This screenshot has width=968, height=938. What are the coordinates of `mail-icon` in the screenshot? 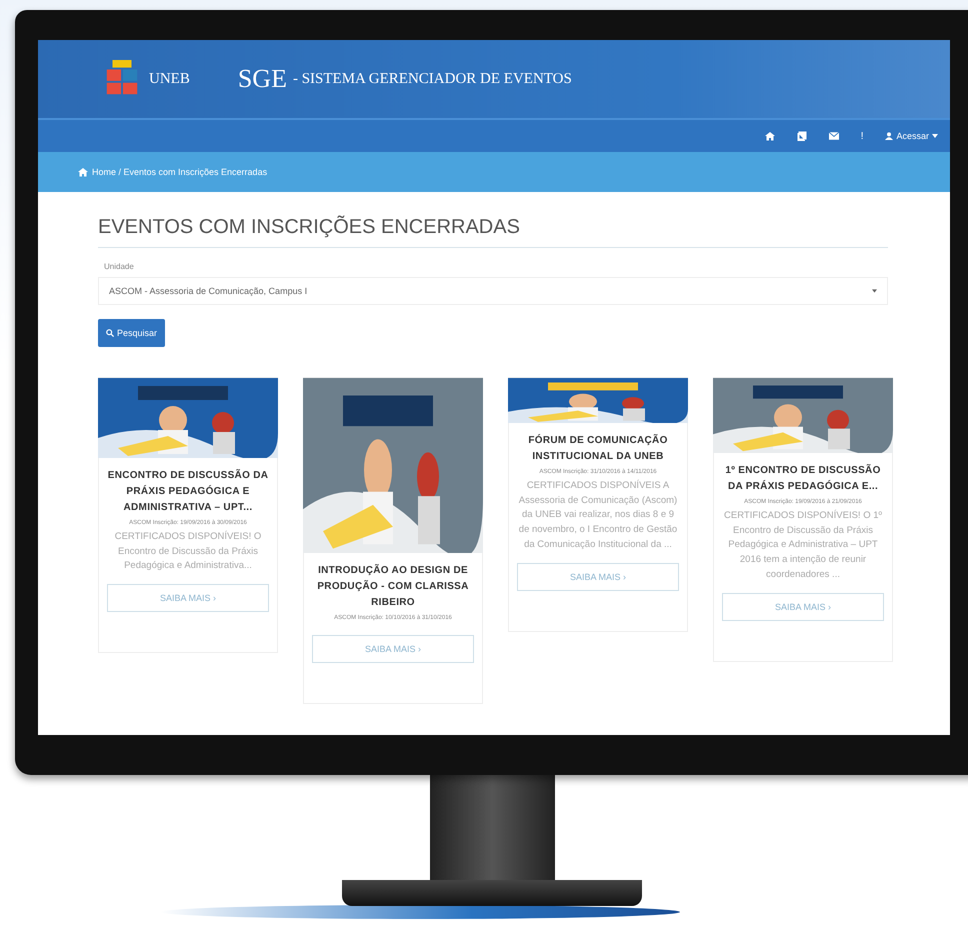 It's located at (833, 136).